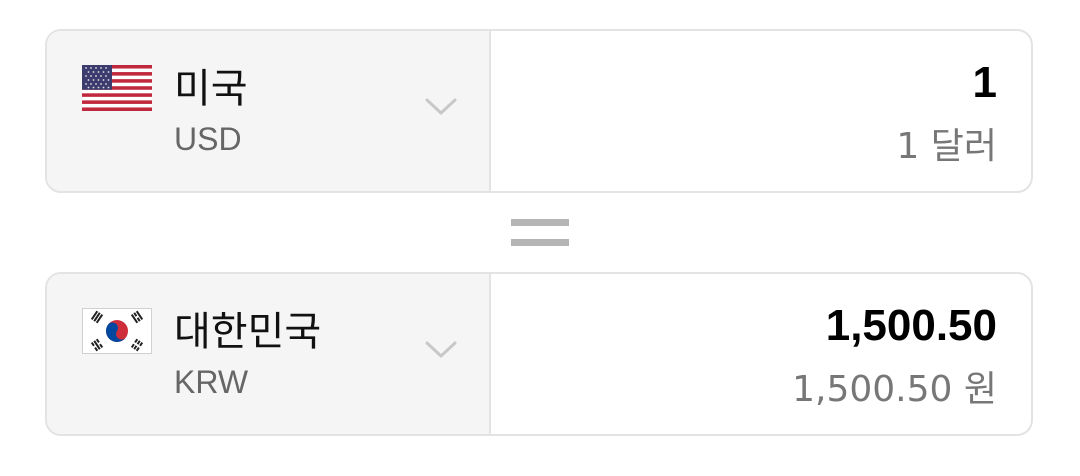  What do you see at coordinates (211, 382) in the screenshot?
I see `to-currency-code: KRW` at bounding box center [211, 382].